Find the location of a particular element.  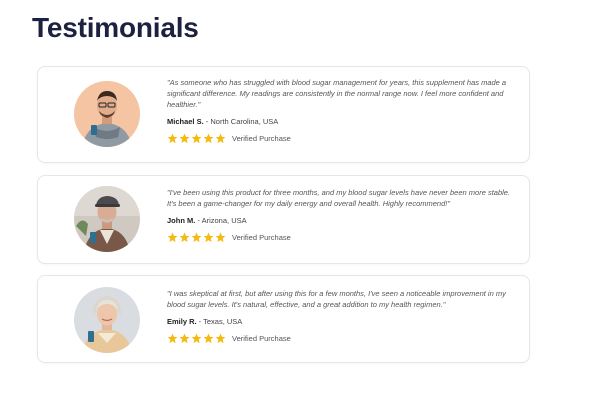

author-location: - North Carolina, USA is located at coordinates (241, 121).